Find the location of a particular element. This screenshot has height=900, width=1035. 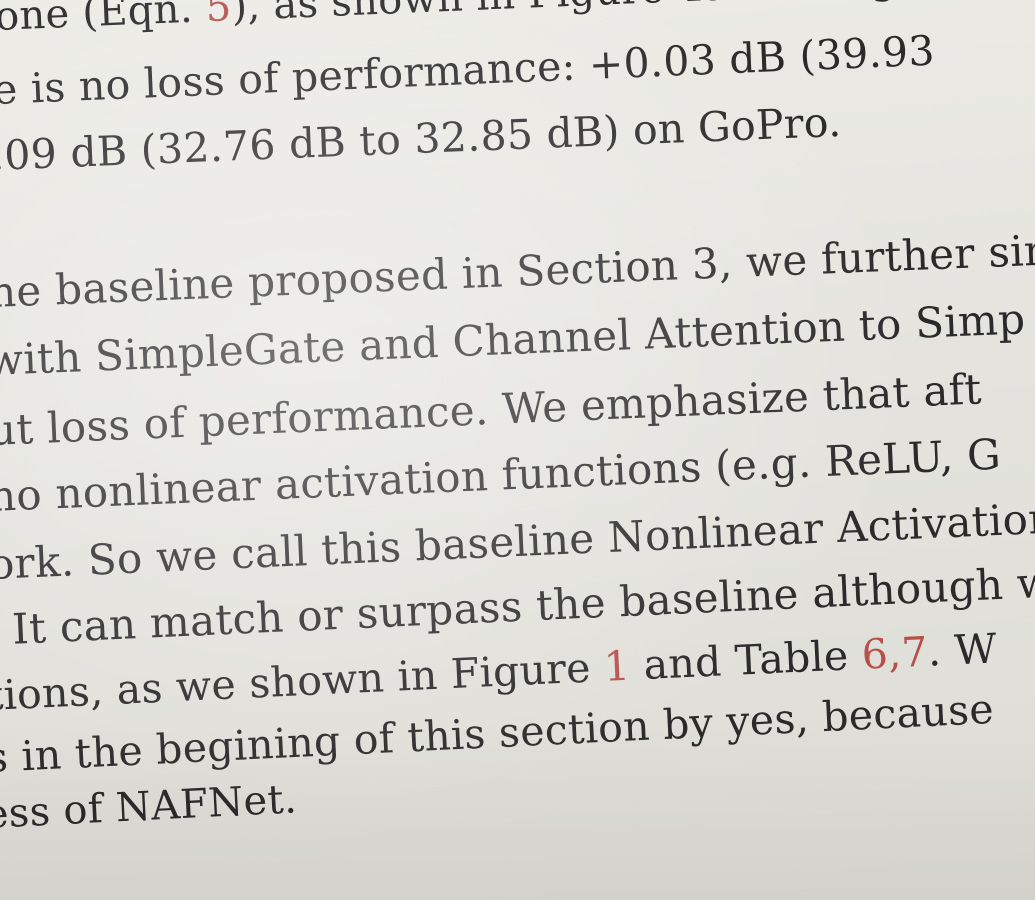

equation-reference-link: 5 is located at coordinates (219, 15).